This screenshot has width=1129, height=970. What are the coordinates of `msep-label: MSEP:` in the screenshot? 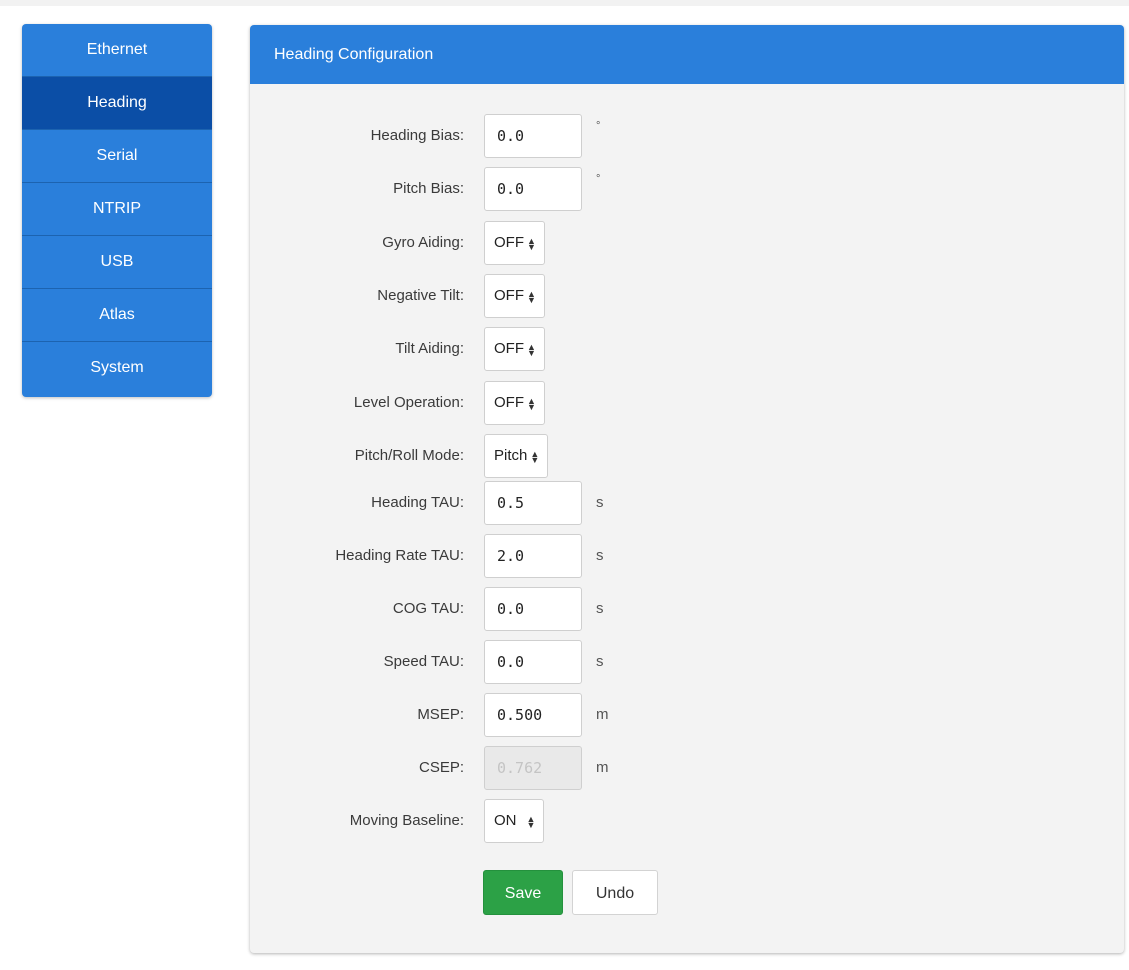 It's located at (440, 714).